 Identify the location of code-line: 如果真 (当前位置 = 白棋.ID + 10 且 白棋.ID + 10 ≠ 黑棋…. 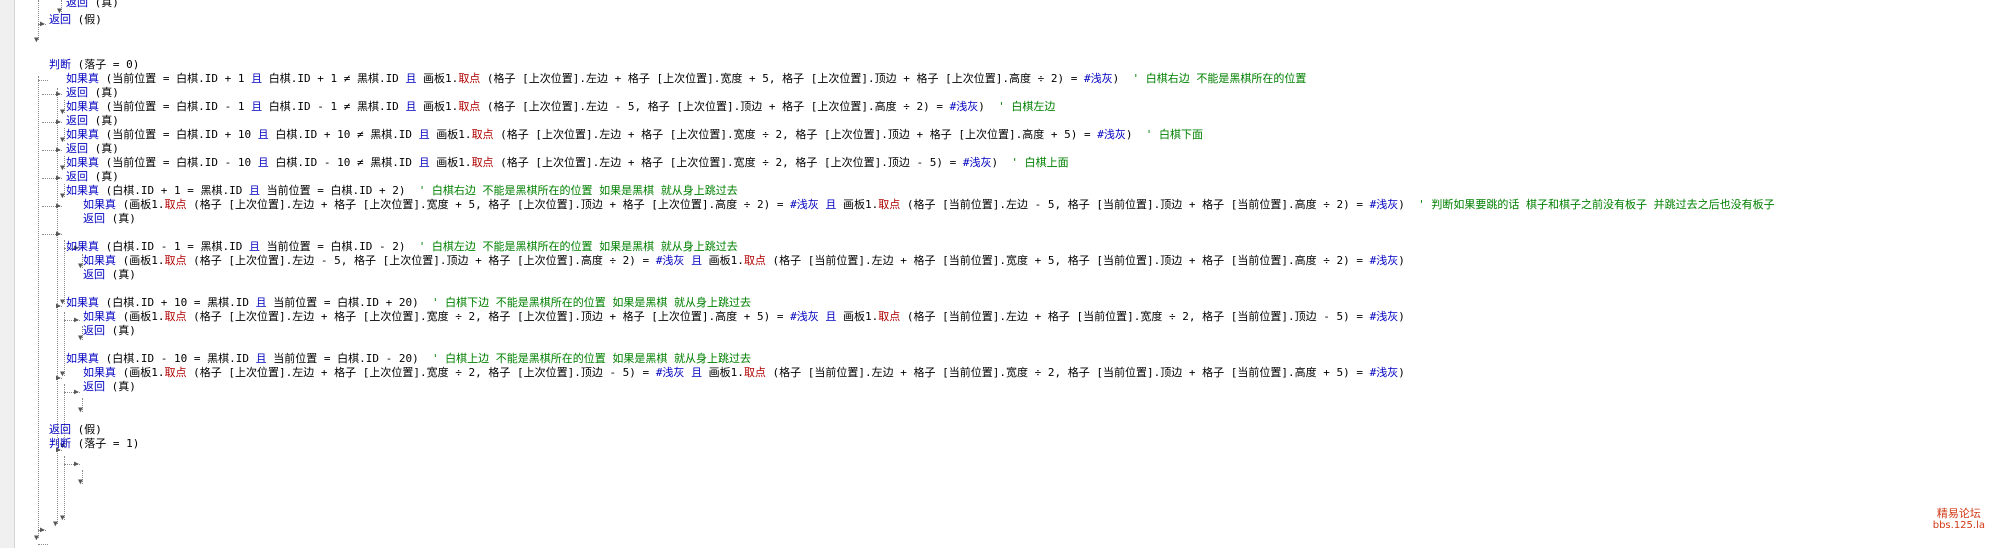
(634, 135).